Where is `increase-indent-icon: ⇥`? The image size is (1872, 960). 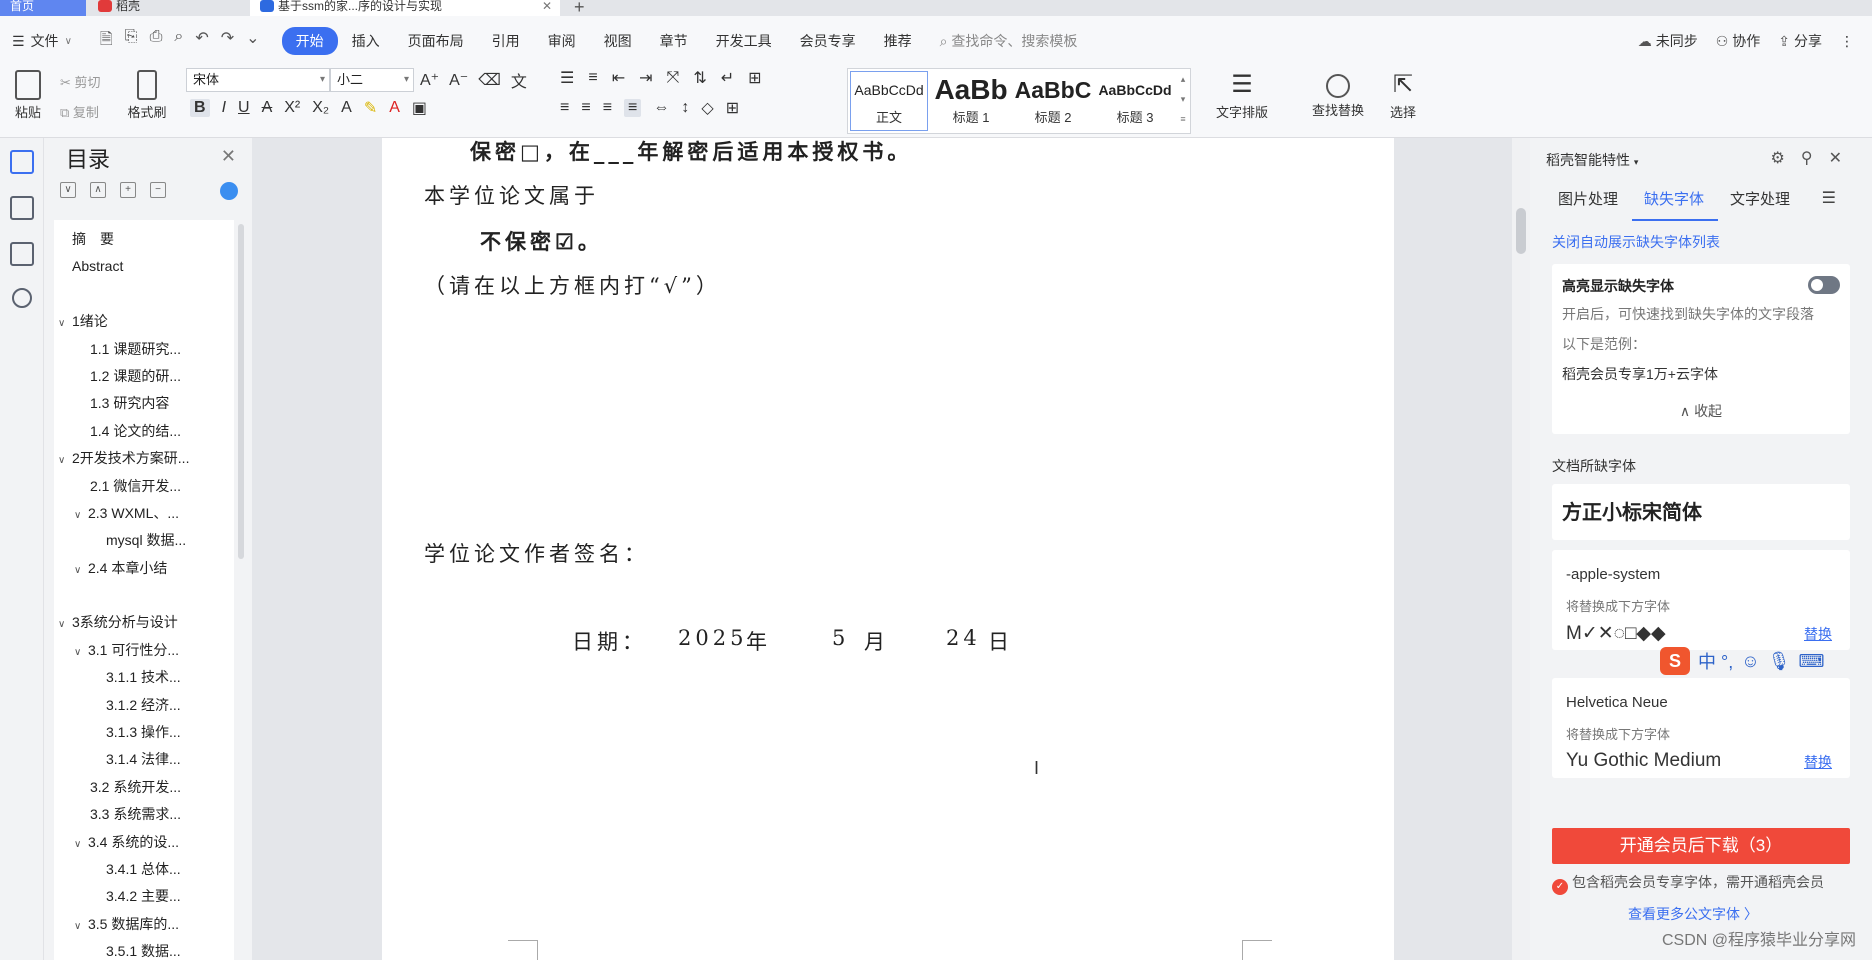 increase-indent-icon: ⇥ is located at coordinates (645, 78).